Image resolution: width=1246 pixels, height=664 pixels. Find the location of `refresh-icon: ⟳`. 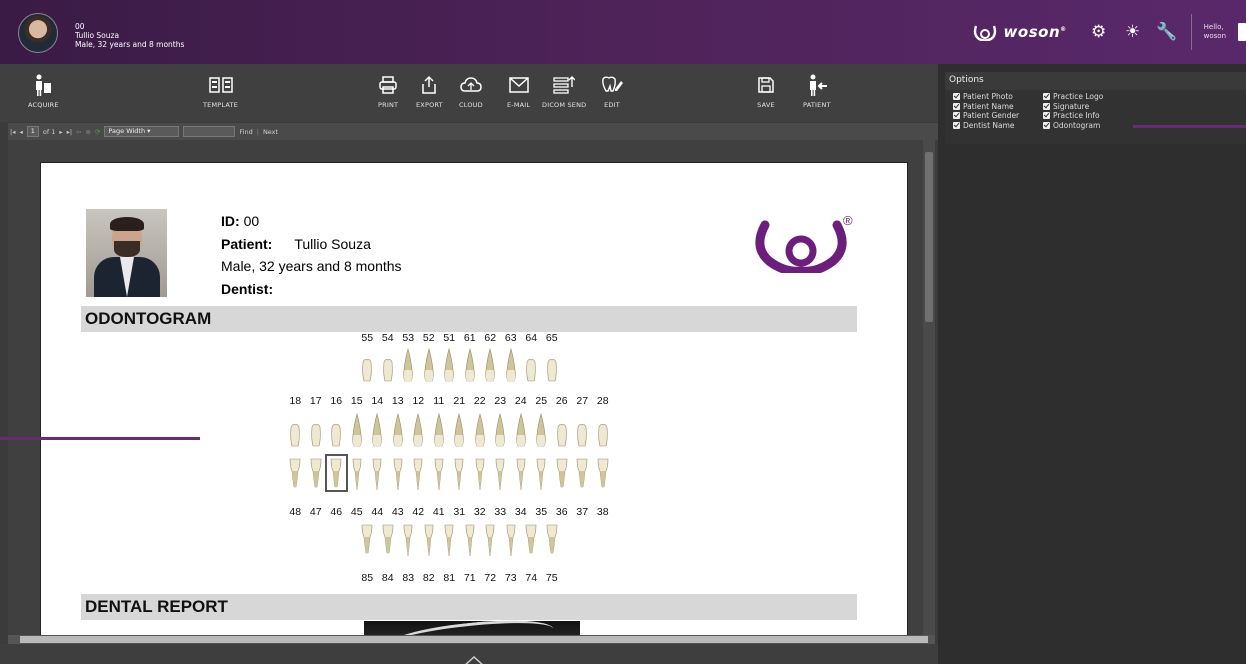

refresh-icon: ⟳ is located at coordinates (97, 132).